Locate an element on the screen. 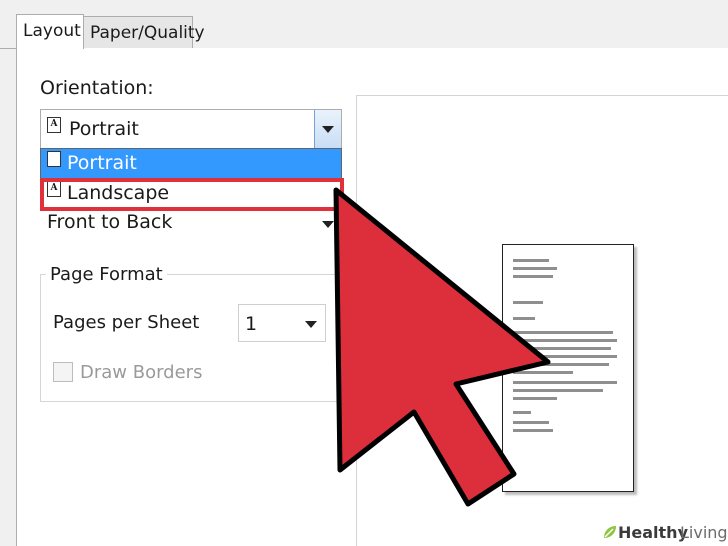 The image size is (728, 546). healthy-living-watermark: Healthy Living is located at coordinates (663, 533).